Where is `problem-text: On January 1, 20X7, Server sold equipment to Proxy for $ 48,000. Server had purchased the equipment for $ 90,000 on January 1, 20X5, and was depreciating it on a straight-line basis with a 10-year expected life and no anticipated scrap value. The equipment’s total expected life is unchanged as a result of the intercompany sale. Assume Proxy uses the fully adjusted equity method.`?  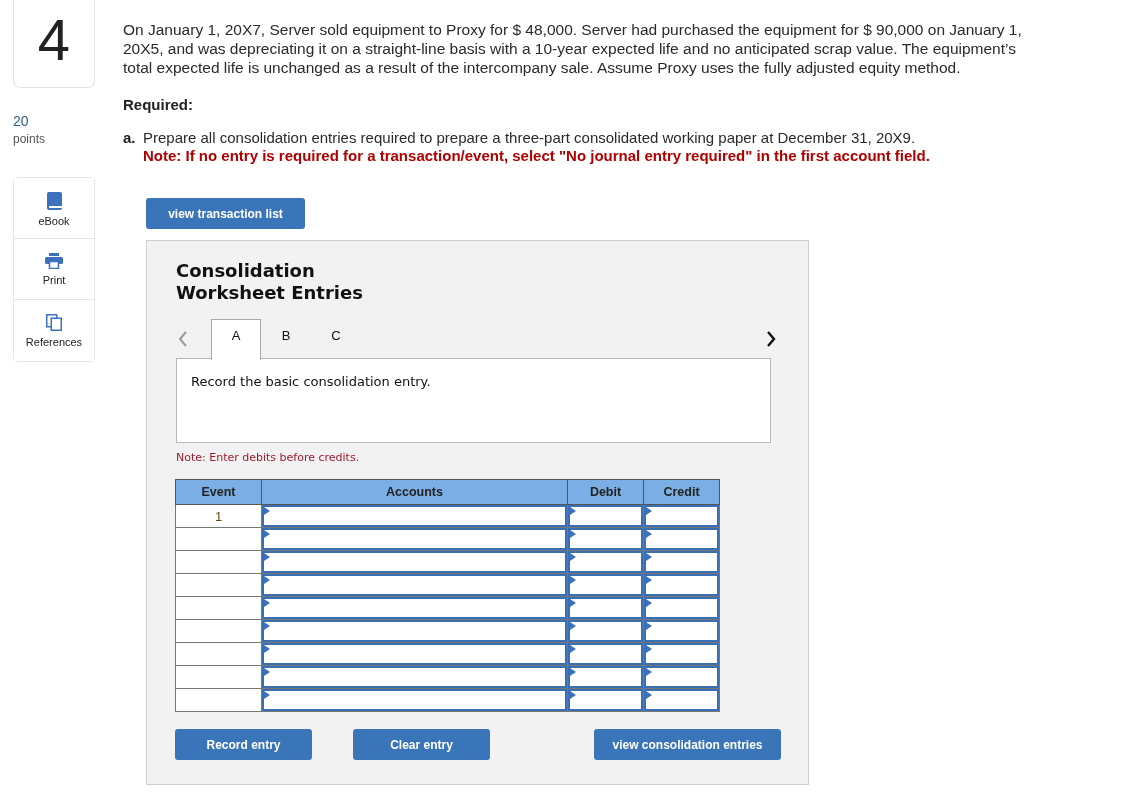 problem-text: On January 1, 20X7, Server sold equipment to Proxy for $ 48,000. Server had purchased the equipment for $ 90,000 on January 1, 20X5, and was depreciating it on a straight-line basis with a 10-year expected life and no anticipated scrap value. The equipment’s total expected life is unchanged as a result of the intercompany sale. Assume Proxy uses the fully adjusted equity method. is located at coordinates (573, 48).